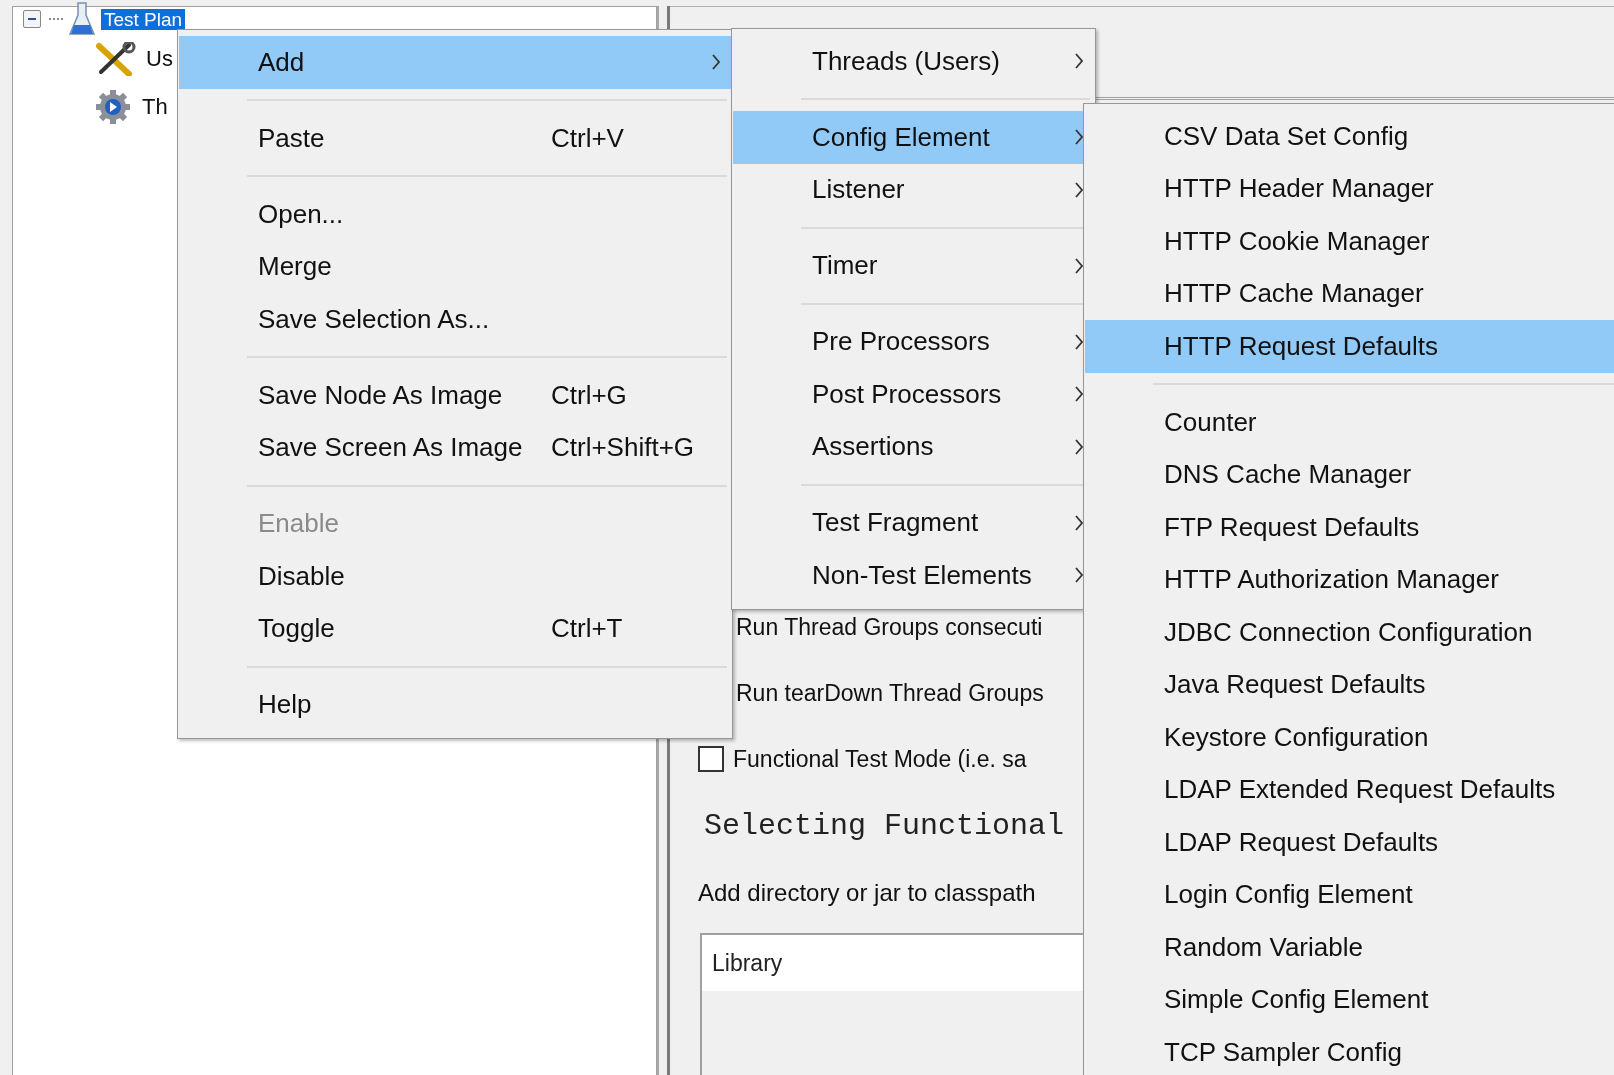  What do you see at coordinates (455, 395) in the screenshot?
I see `menu-item: Save Node As Image Ctrl+G` at bounding box center [455, 395].